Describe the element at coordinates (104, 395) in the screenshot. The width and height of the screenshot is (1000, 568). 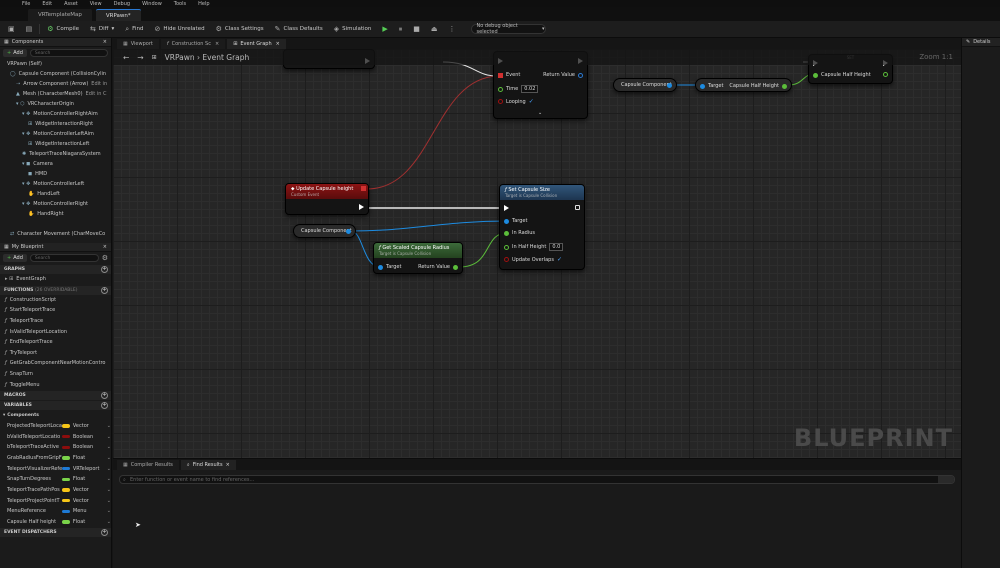
I see `add-macro-icon: +` at that location.